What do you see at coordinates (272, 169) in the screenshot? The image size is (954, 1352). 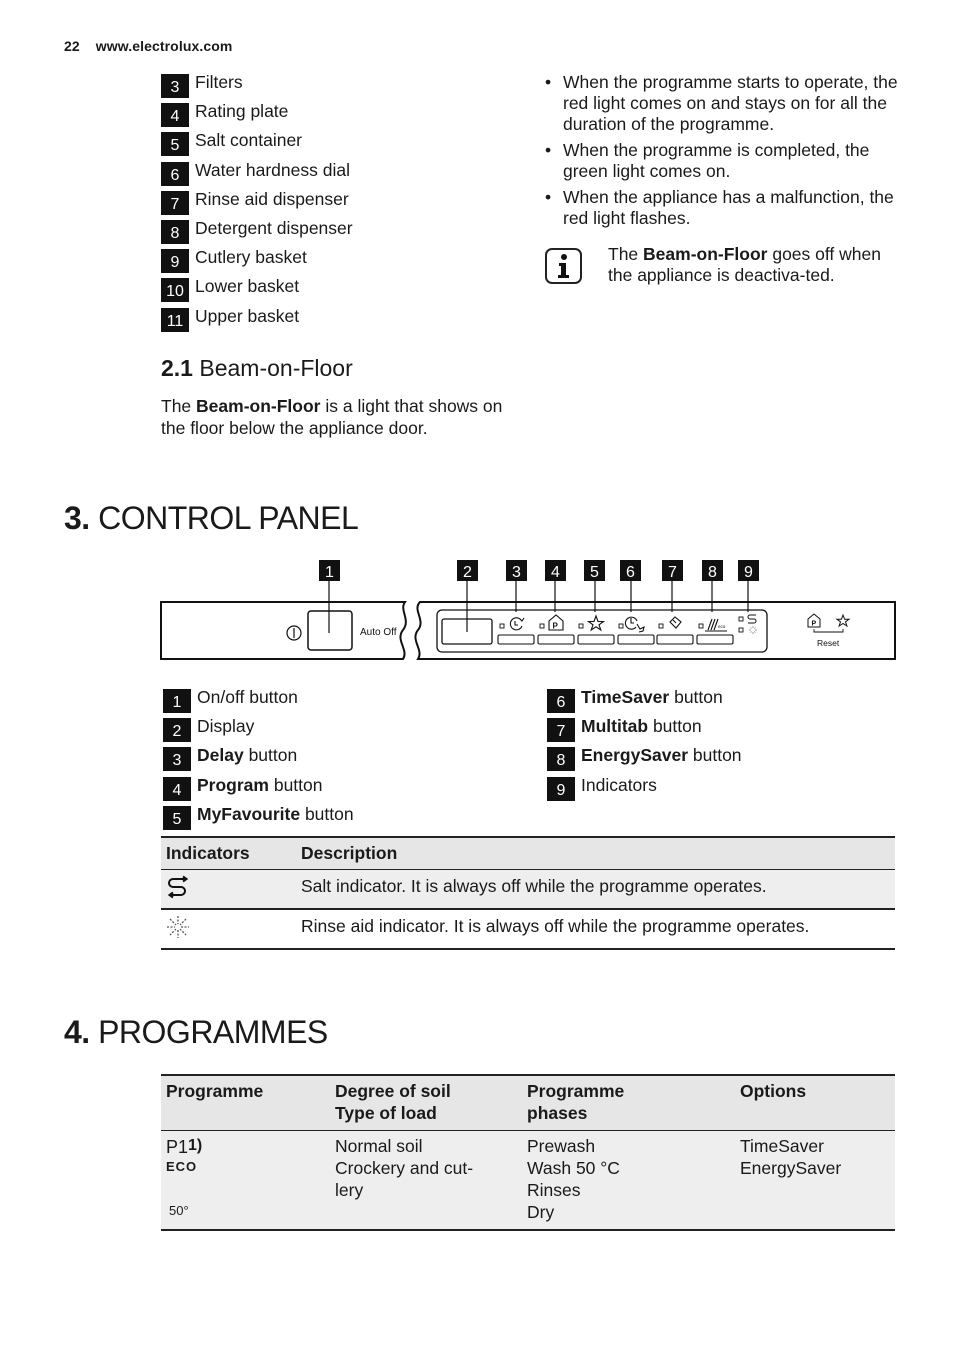 I see `item-label: Water hardness dial` at bounding box center [272, 169].